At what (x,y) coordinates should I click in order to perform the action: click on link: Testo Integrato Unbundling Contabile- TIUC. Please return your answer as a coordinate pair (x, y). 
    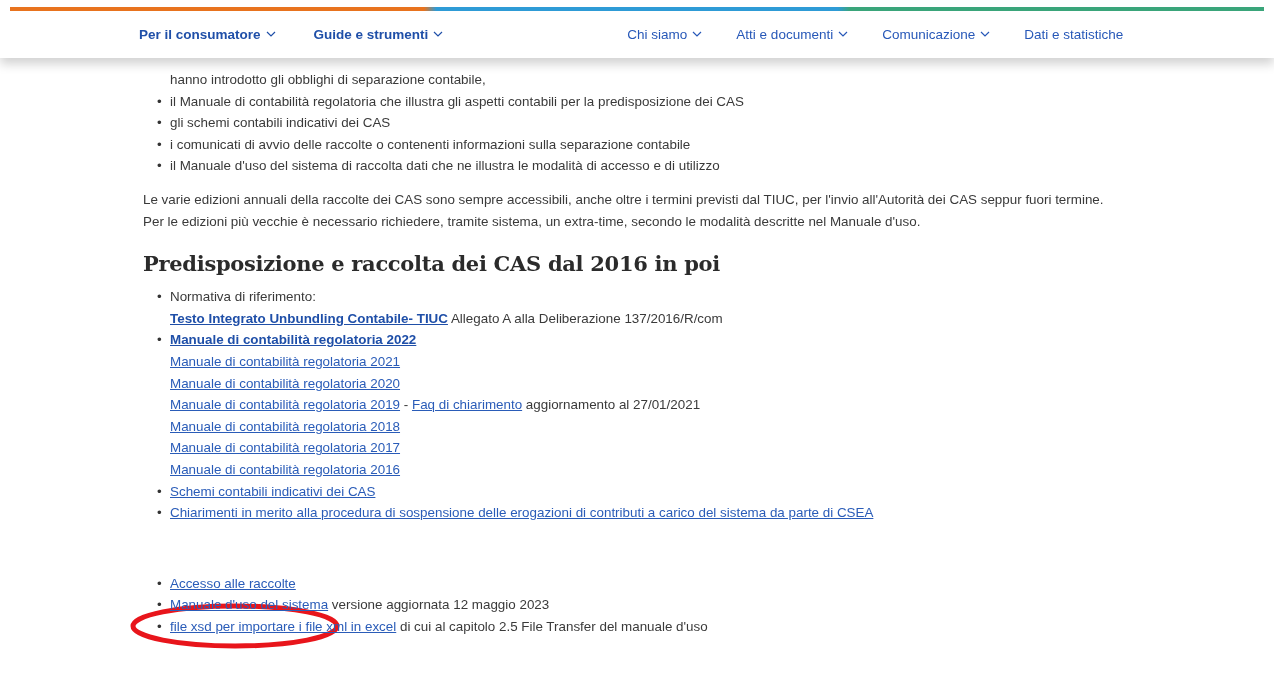
    Looking at the image, I should click on (309, 318).